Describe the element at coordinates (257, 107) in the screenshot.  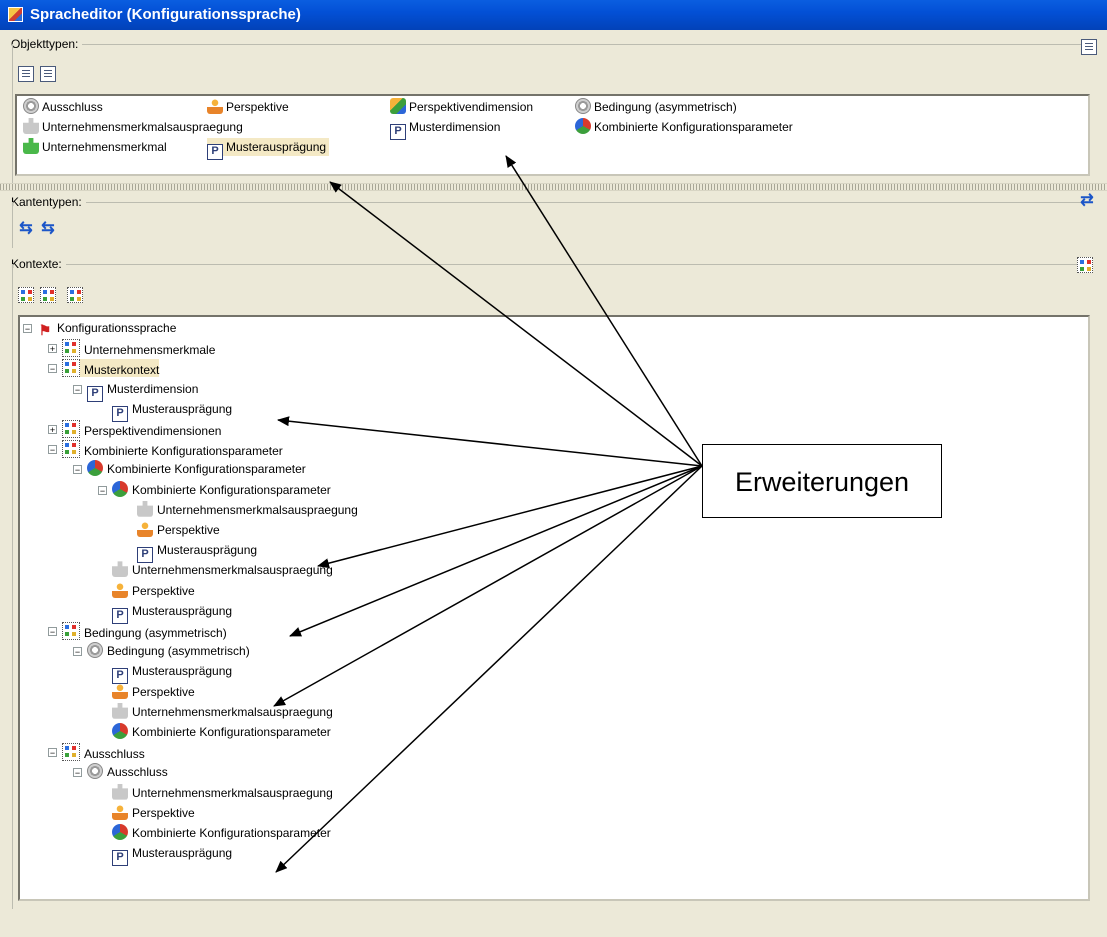
I see `list-item-label: Perspektive` at that location.